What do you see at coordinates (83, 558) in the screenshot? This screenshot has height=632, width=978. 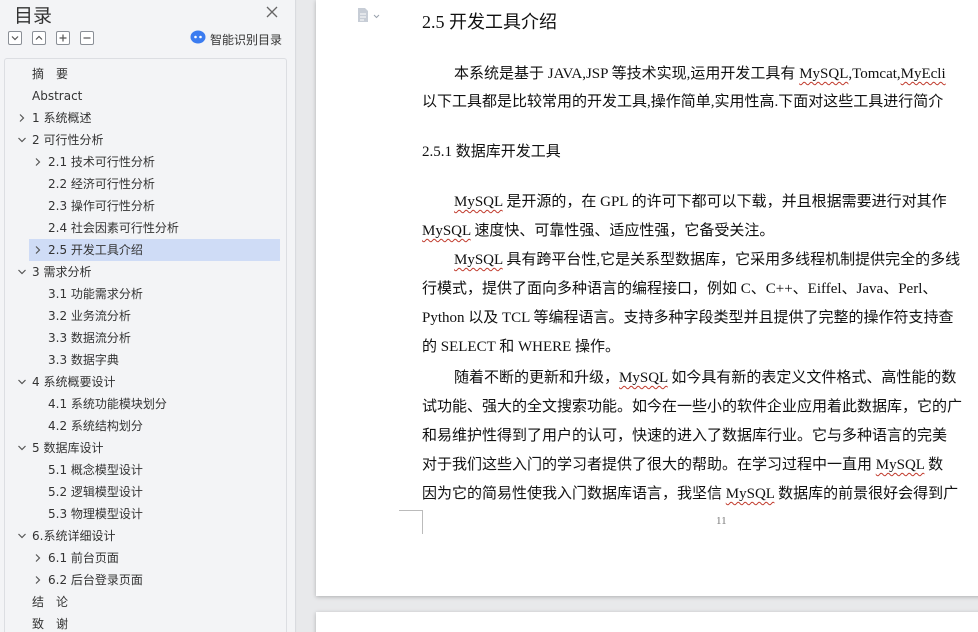 I see `toc-item-label: 6.1 前台页面` at bounding box center [83, 558].